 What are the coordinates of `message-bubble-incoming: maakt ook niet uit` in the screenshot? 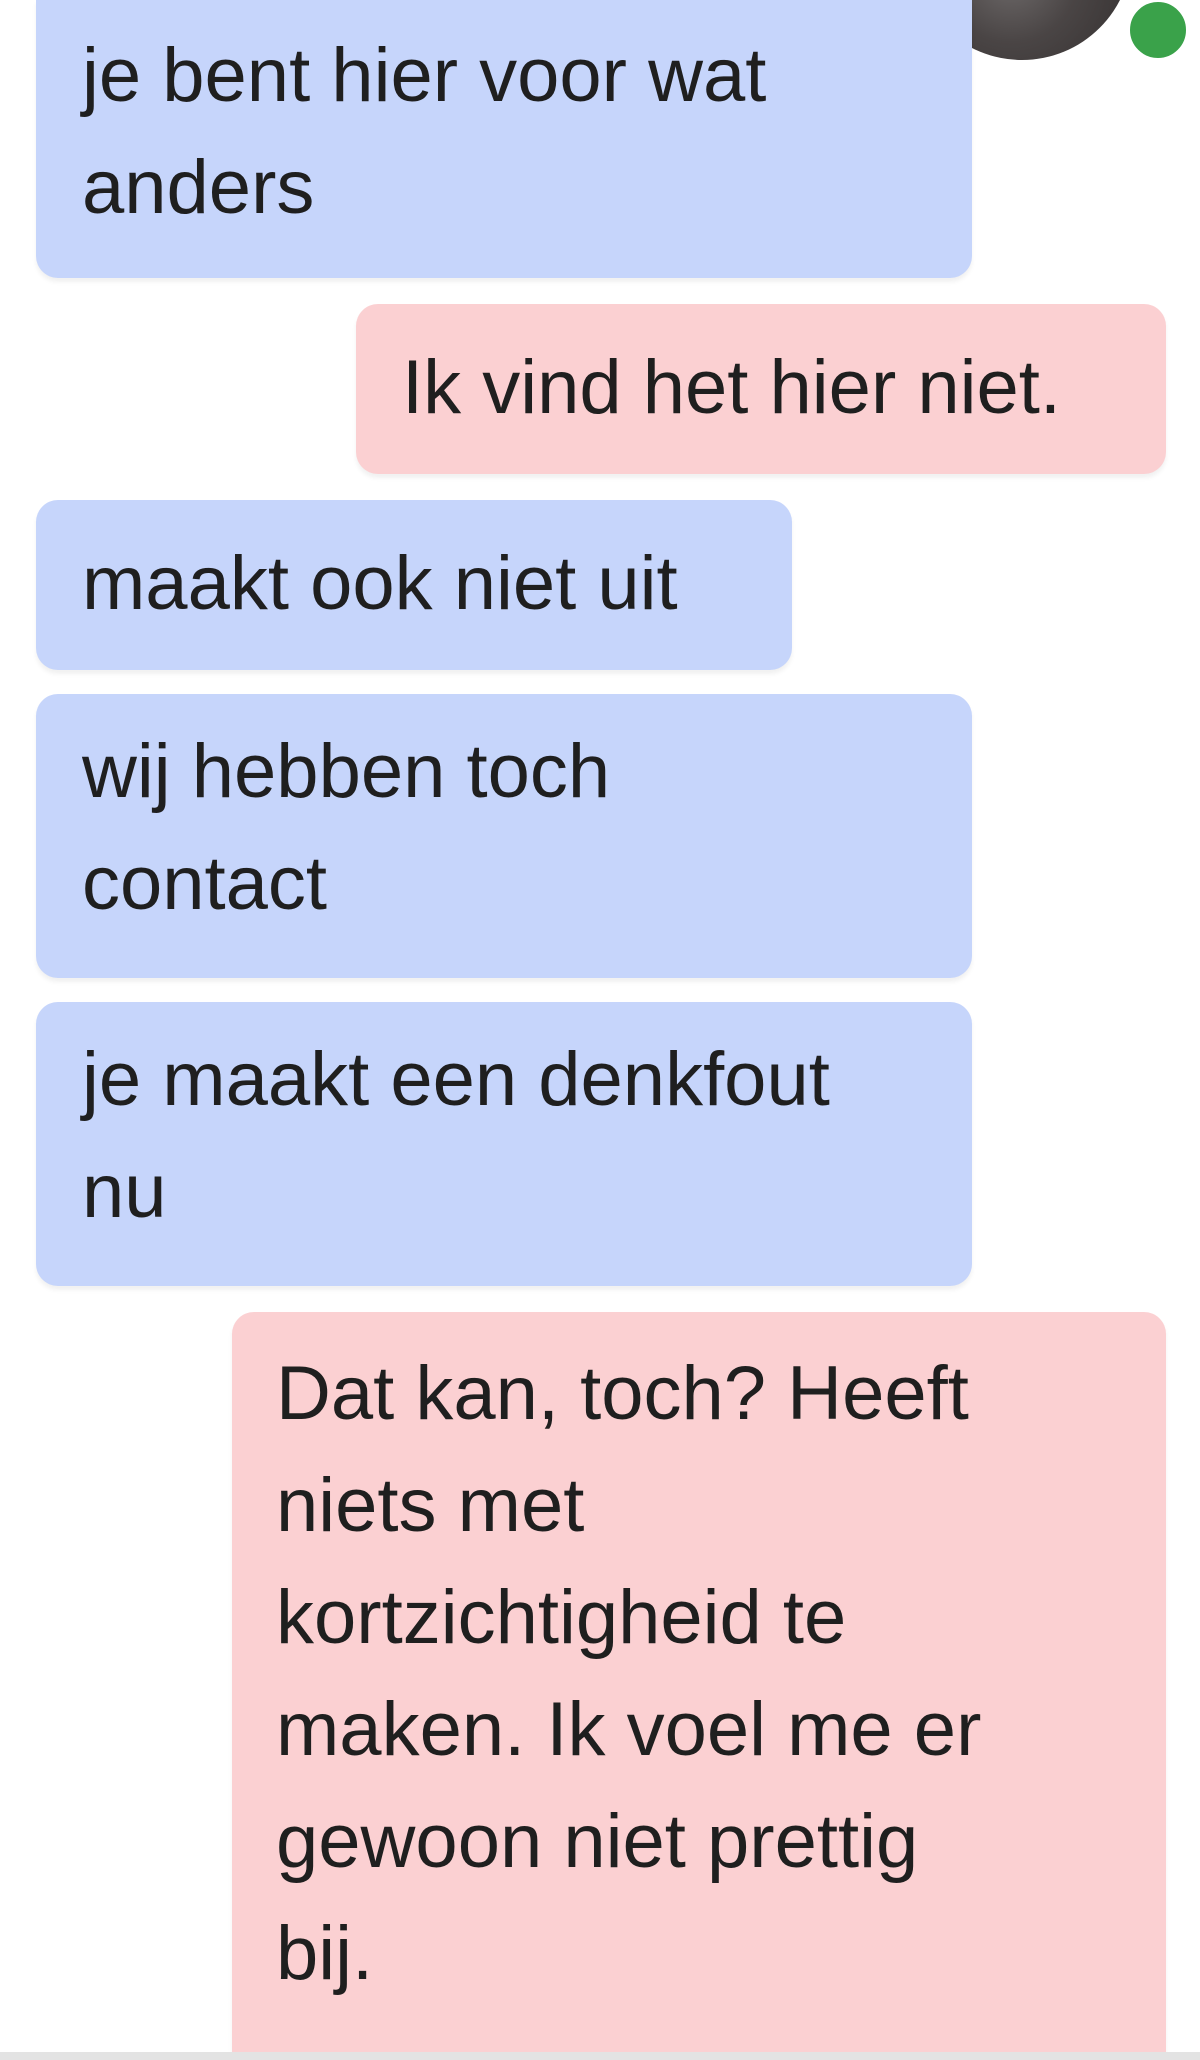 It's located at (414, 585).